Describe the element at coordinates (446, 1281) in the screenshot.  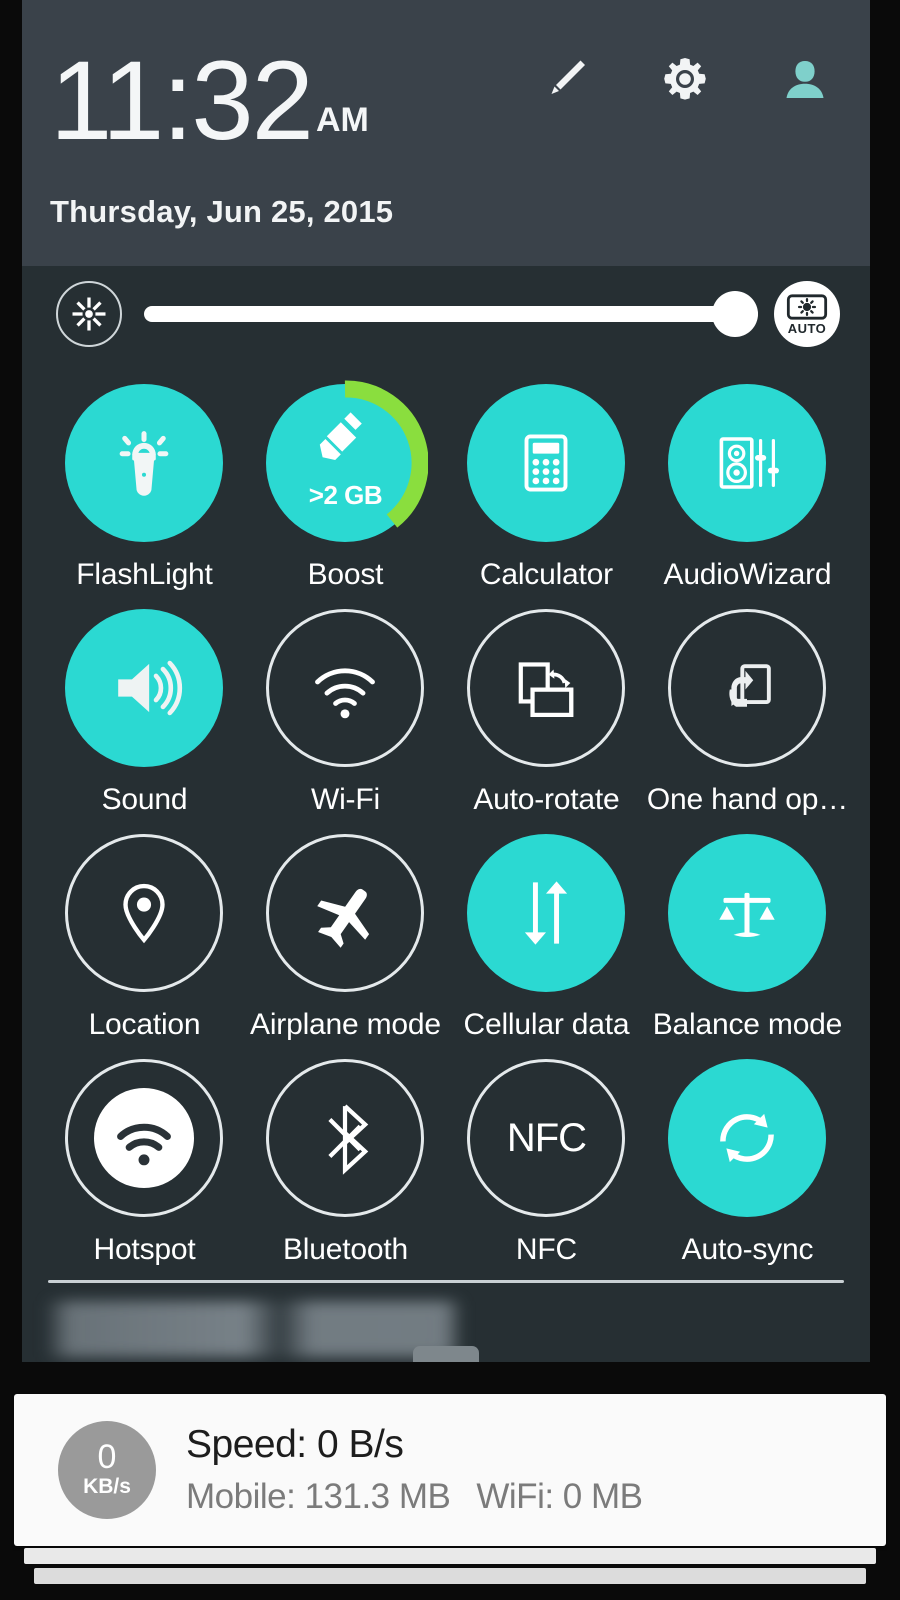
I see `panel-divider` at that location.